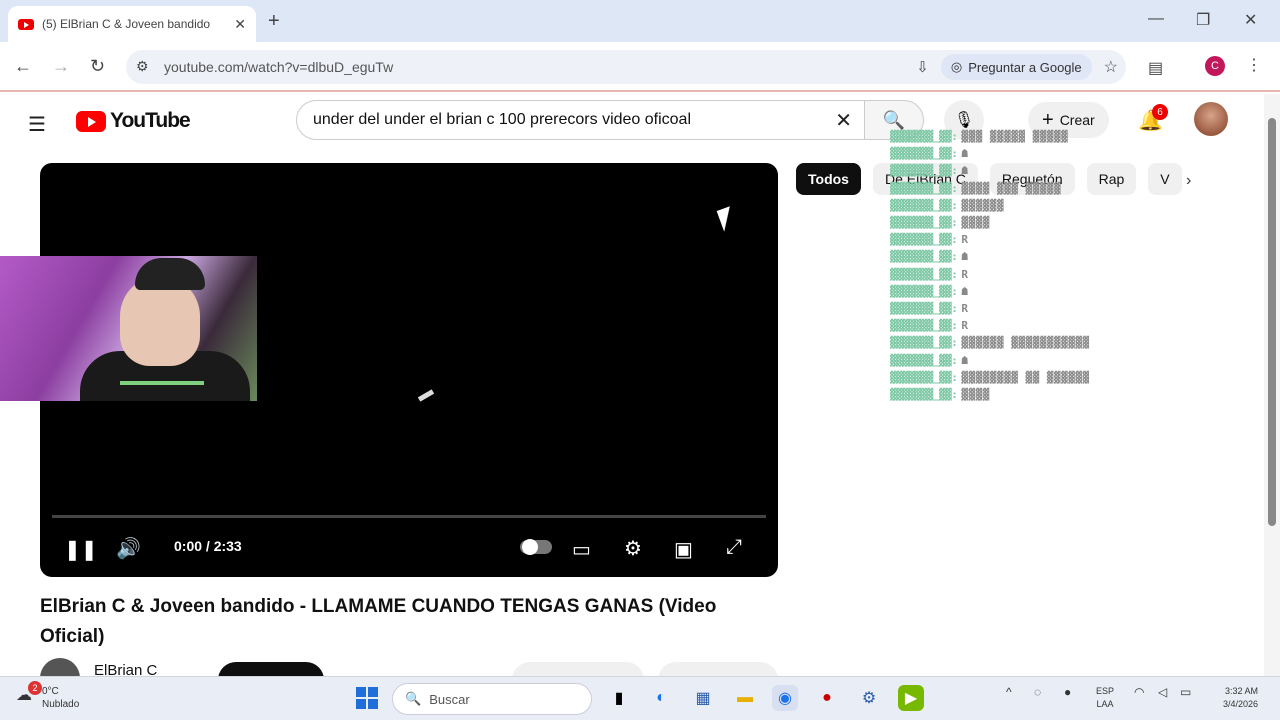 This screenshot has width=1280, height=720. Describe the element at coordinates (869, 698) in the screenshot. I see `settings-app-icon: ⚙` at that location.